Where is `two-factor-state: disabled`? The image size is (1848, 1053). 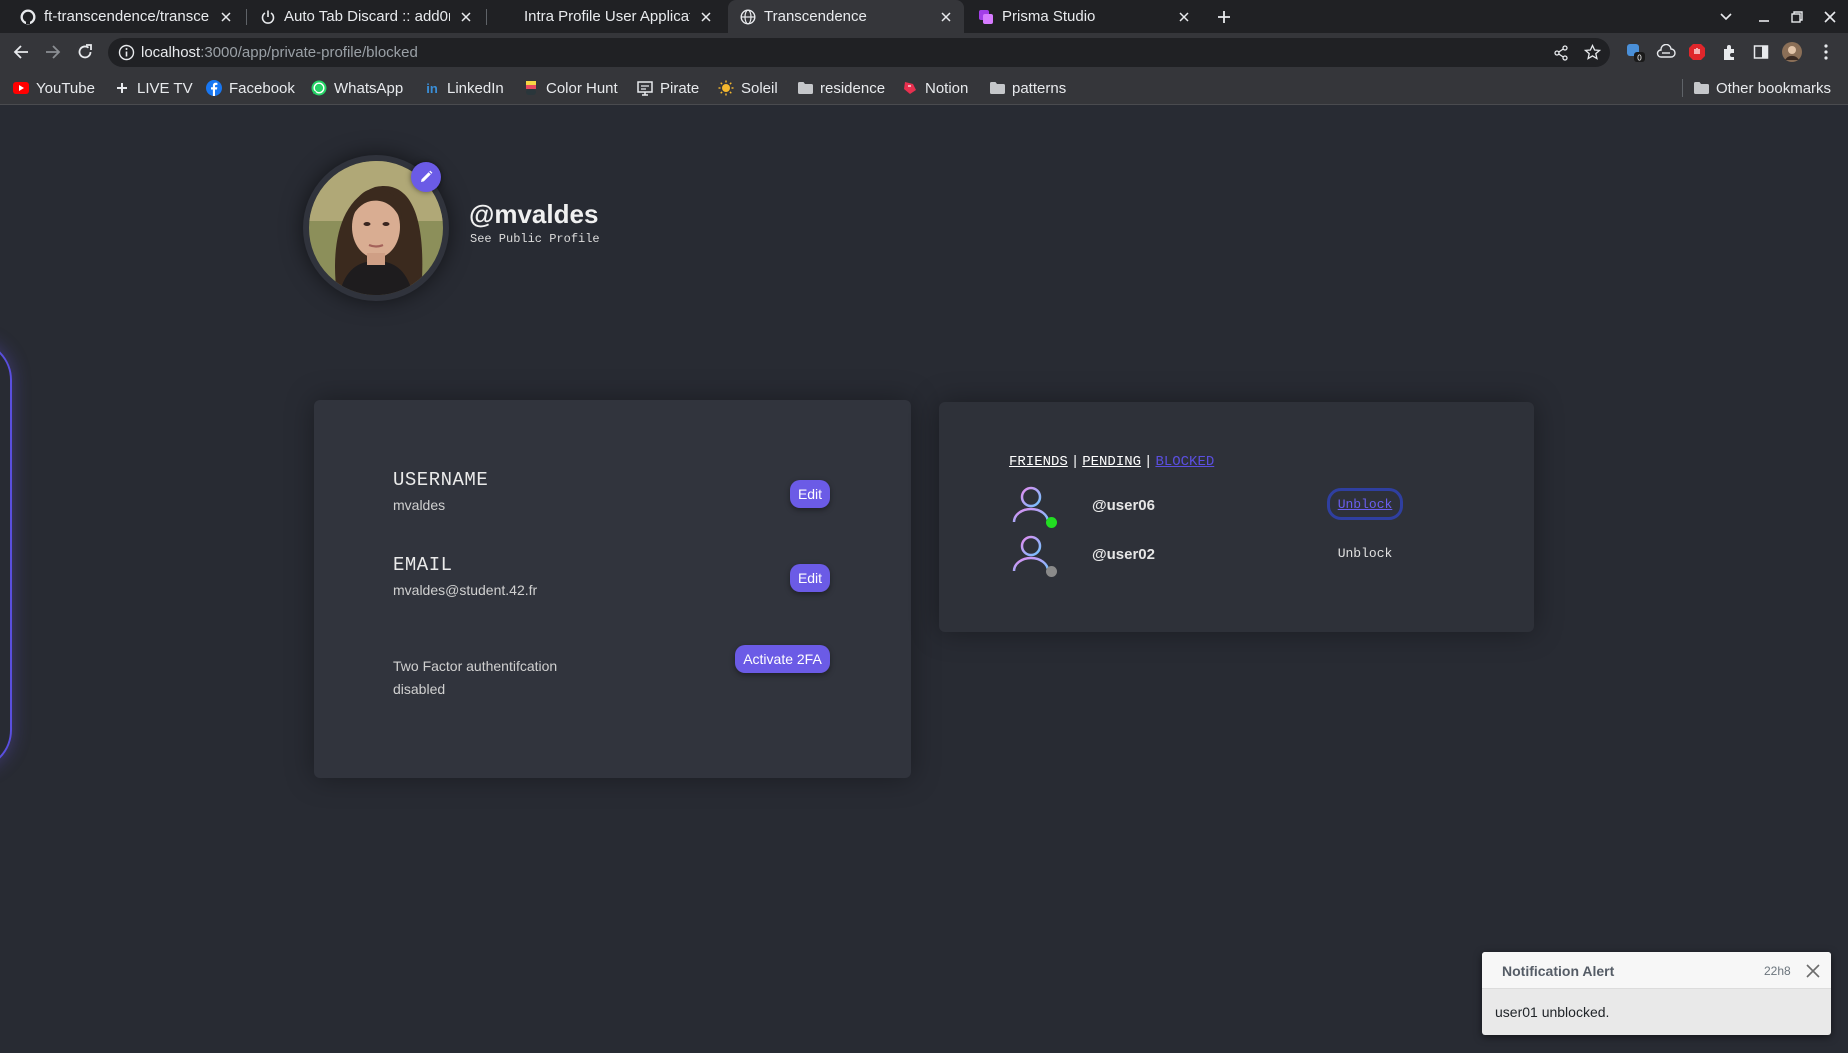 two-factor-state: disabled is located at coordinates (419, 689).